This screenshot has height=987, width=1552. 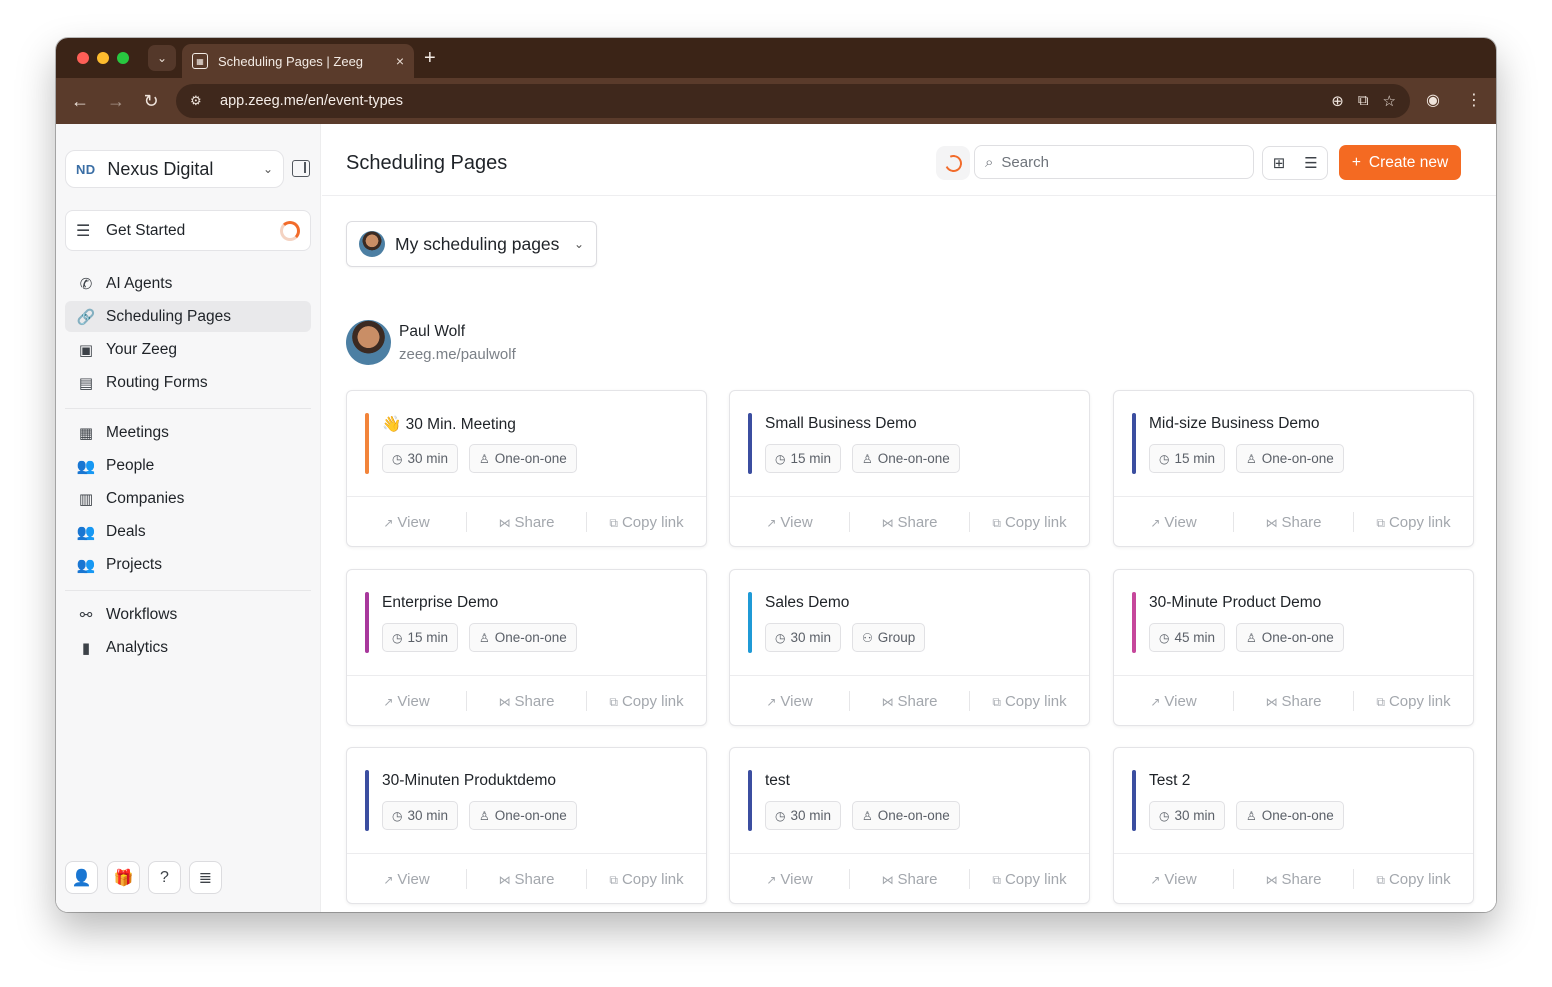 What do you see at coordinates (103, 58) in the screenshot?
I see `minimize-window-button` at bounding box center [103, 58].